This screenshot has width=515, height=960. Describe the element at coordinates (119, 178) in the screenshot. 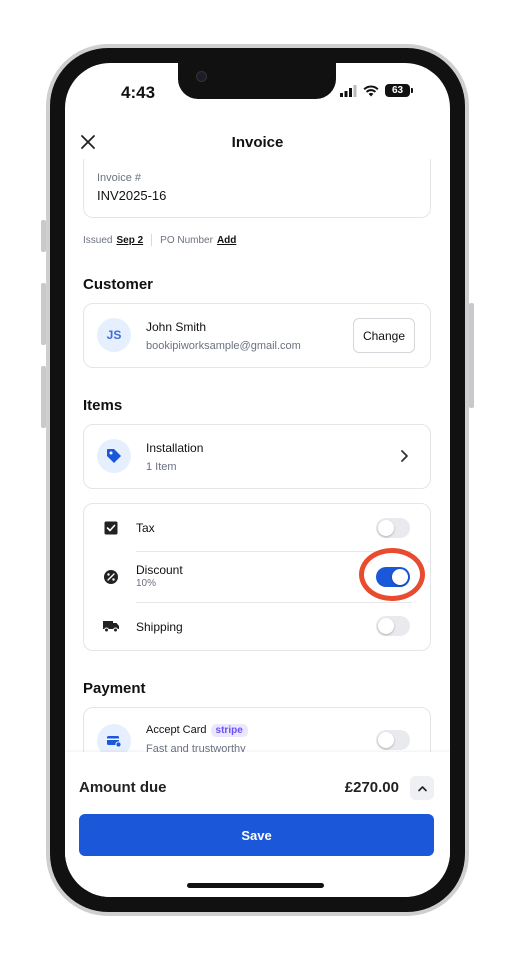

I see `invoice-number-label: Invoice #` at that location.